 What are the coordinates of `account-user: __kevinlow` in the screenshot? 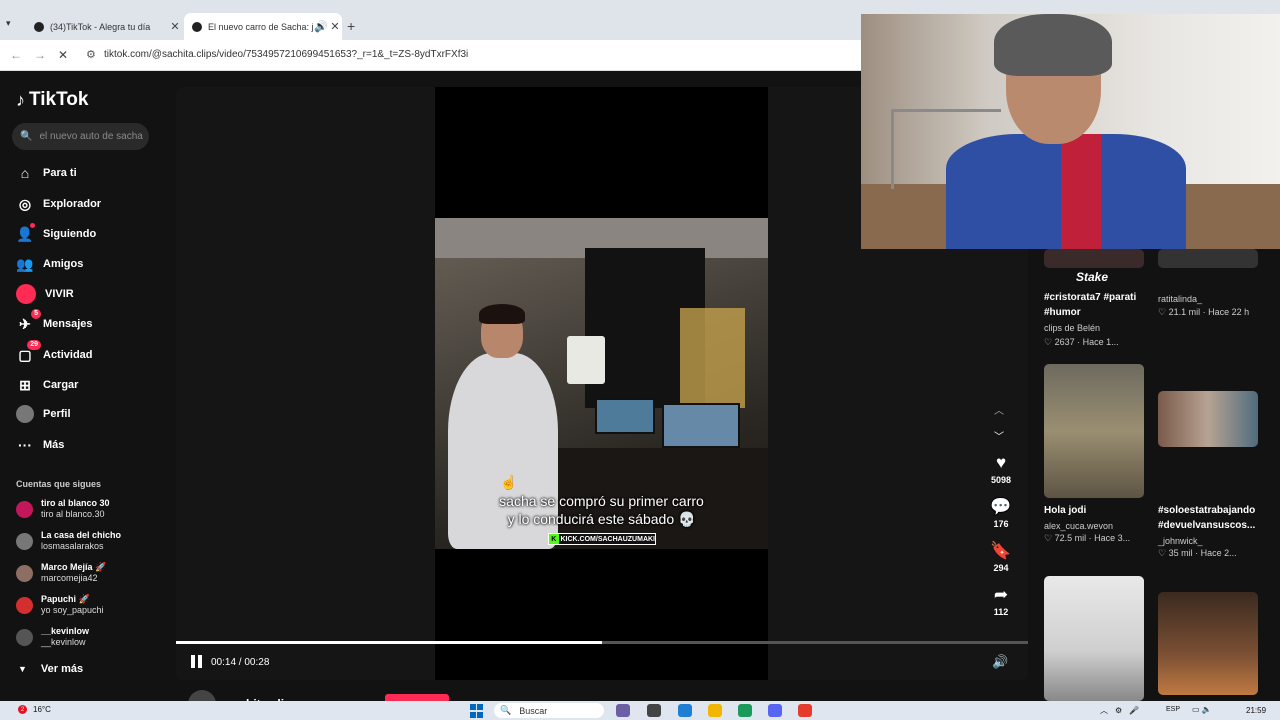 It's located at (63, 642).